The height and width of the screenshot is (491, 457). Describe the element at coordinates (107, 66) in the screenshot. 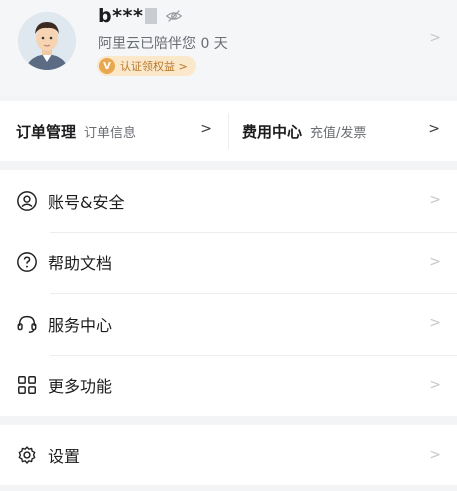

I see `v-badge-icon: V` at that location.